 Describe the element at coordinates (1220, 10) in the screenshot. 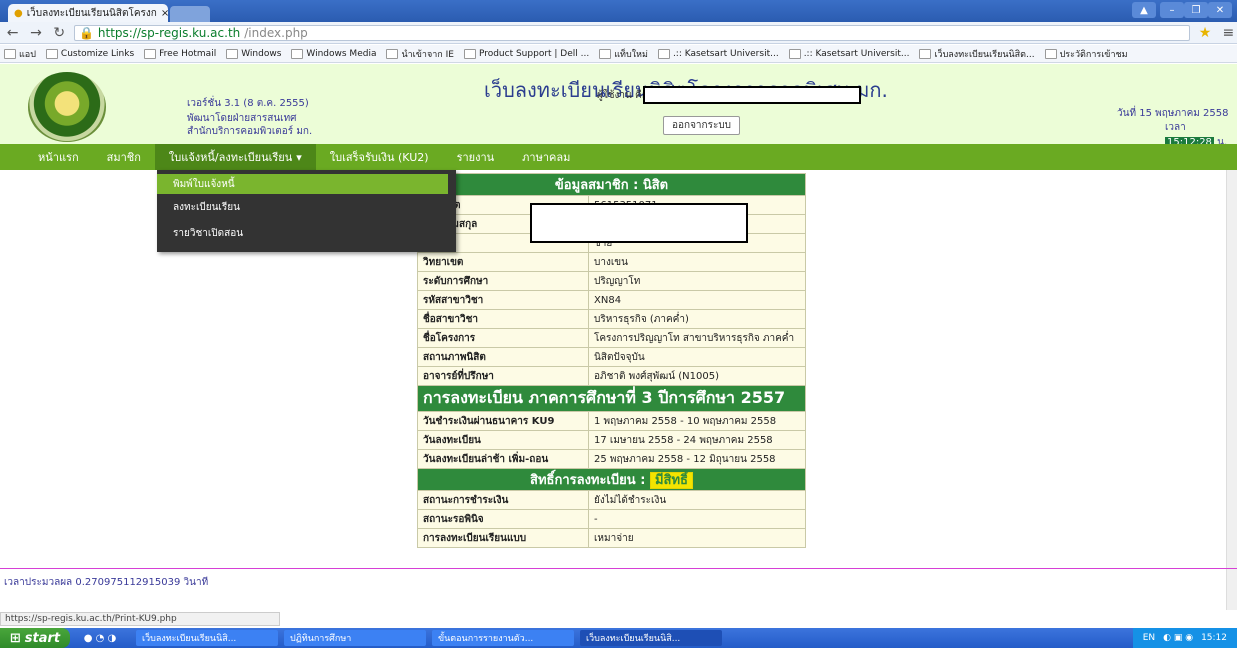

I see `close-window-icon: ✕` at that location.